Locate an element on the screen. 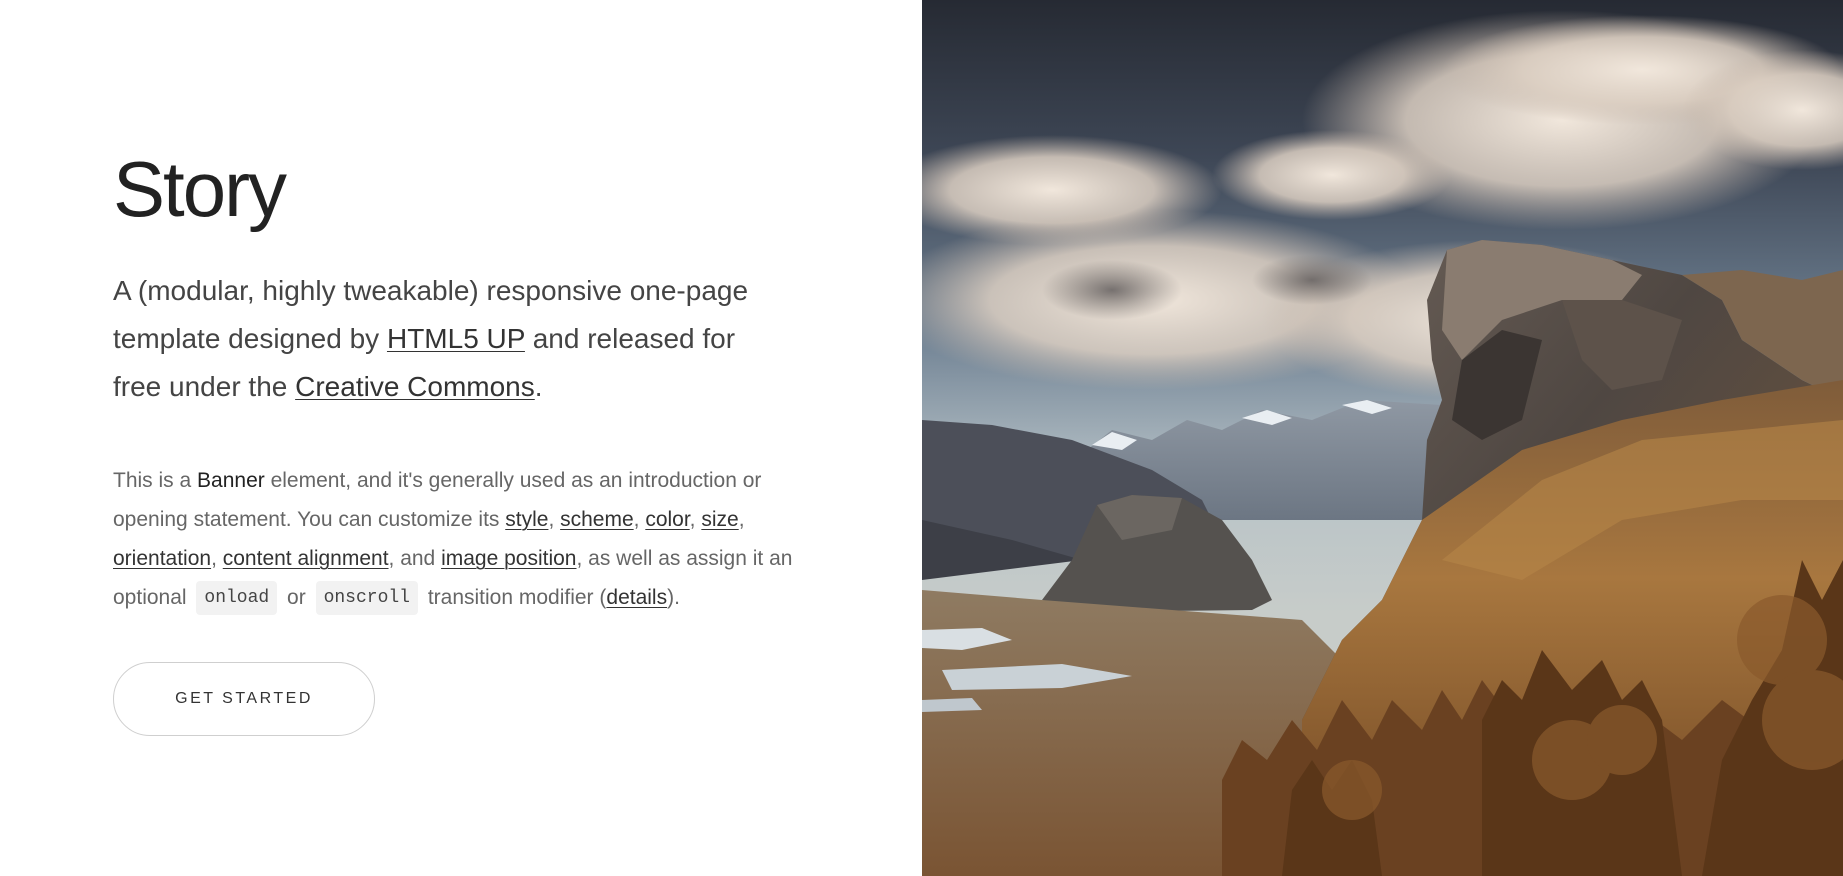  creative-commons-link: Creative Commons is located at coordinates (415, 386).